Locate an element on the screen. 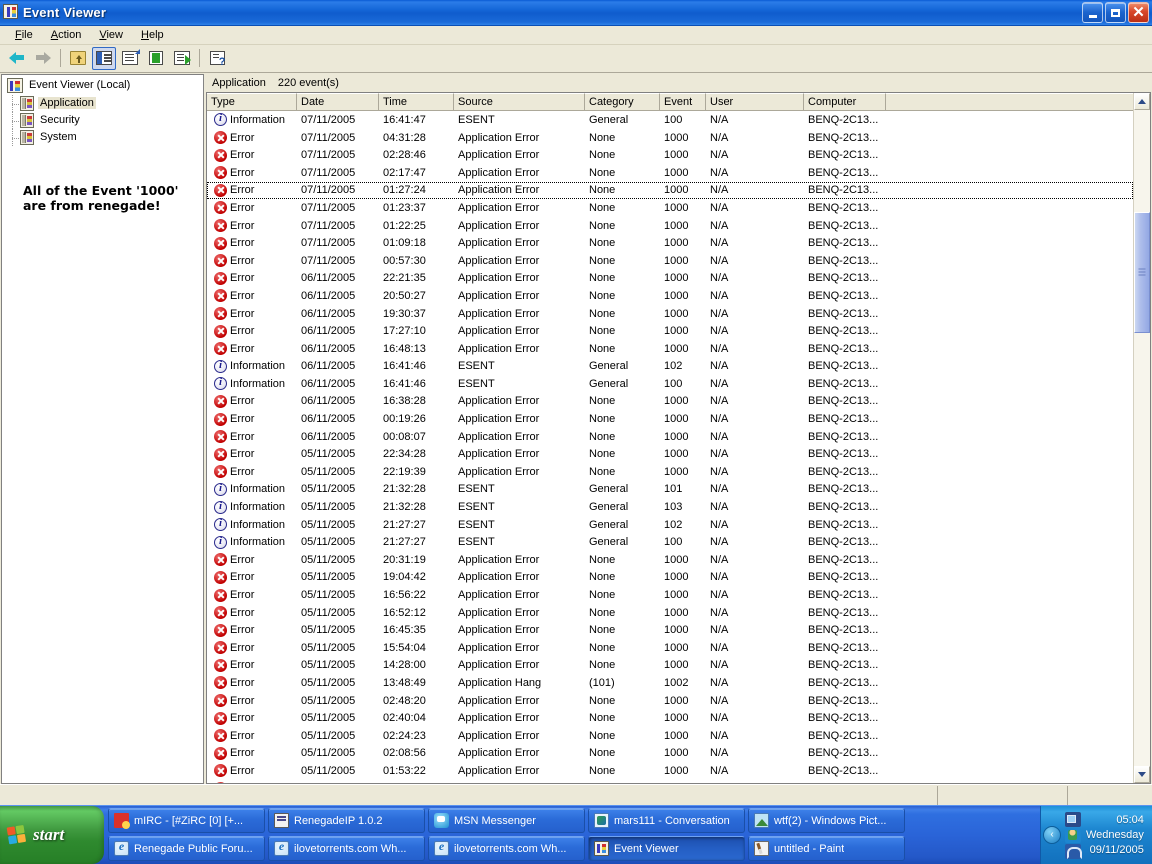 This screenshot has height=864, width=1152. taskbar-button: Event Viewer is located at coordinates (666, 848).